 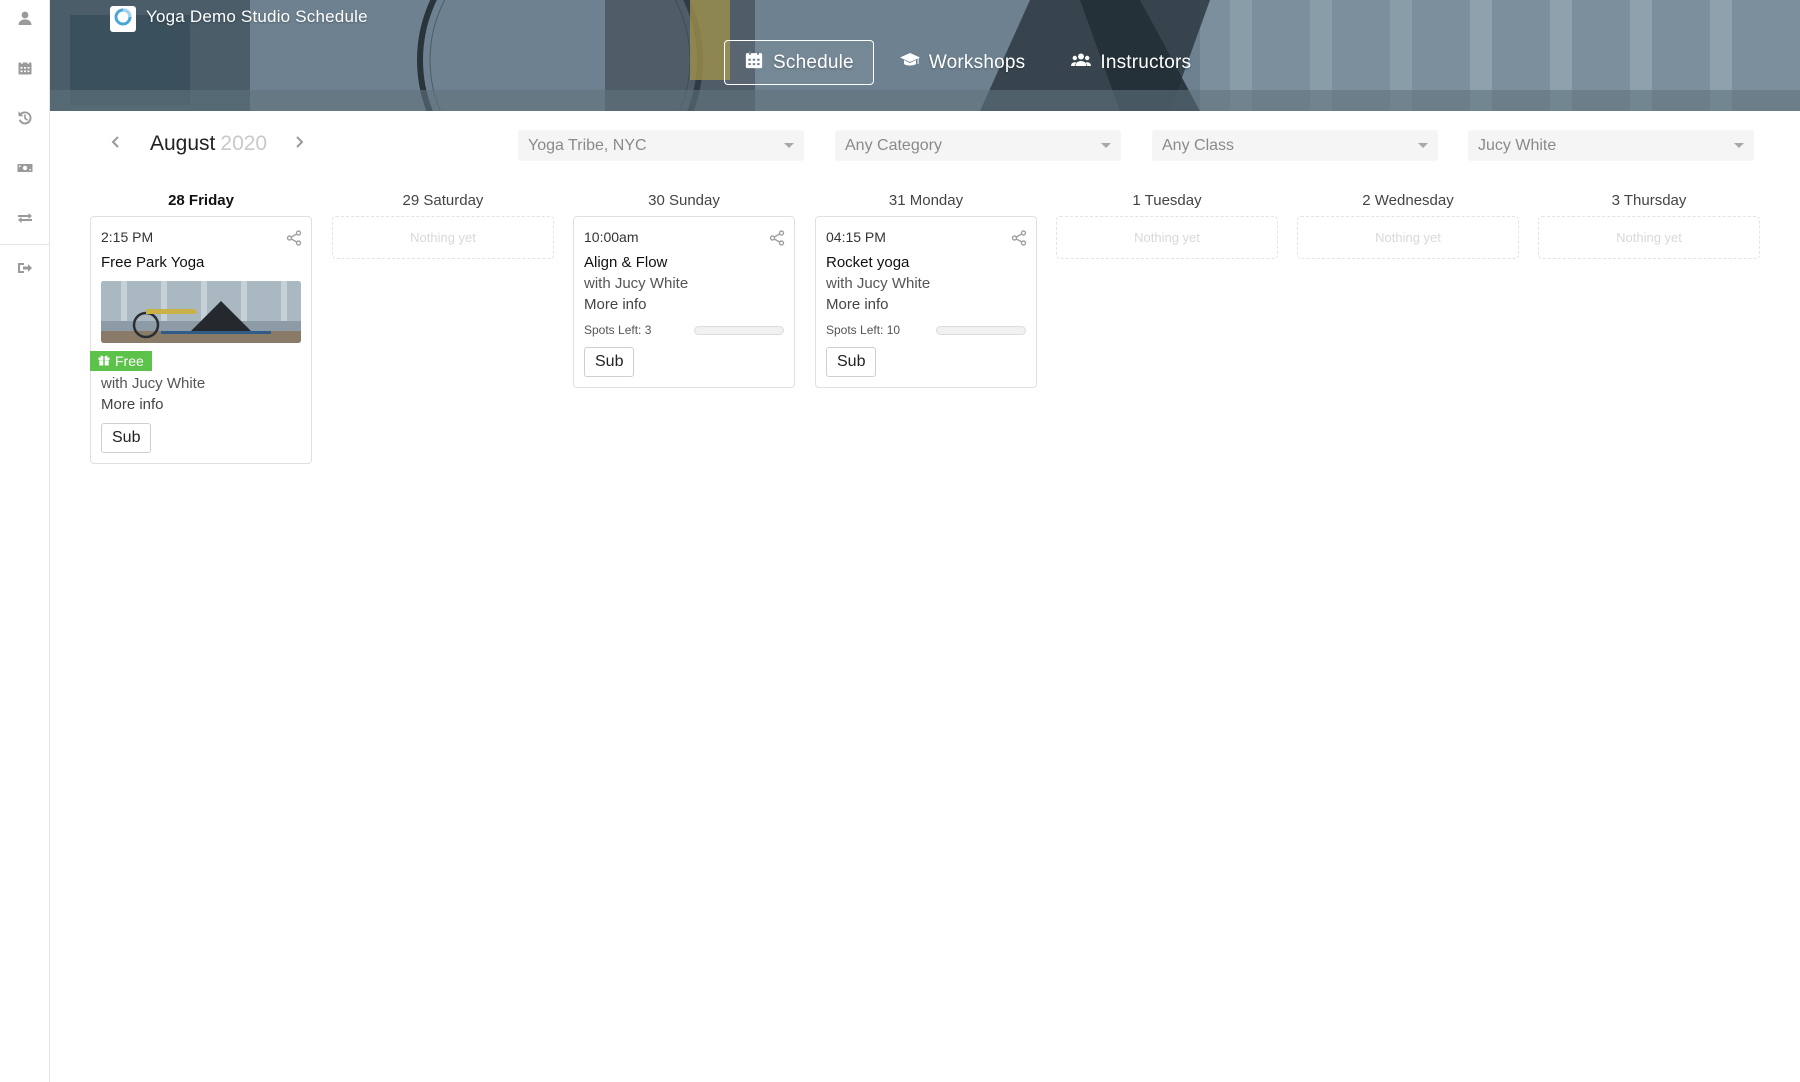 I want to click on event-name: Free Park Yoga, so click(x=153, y=262).